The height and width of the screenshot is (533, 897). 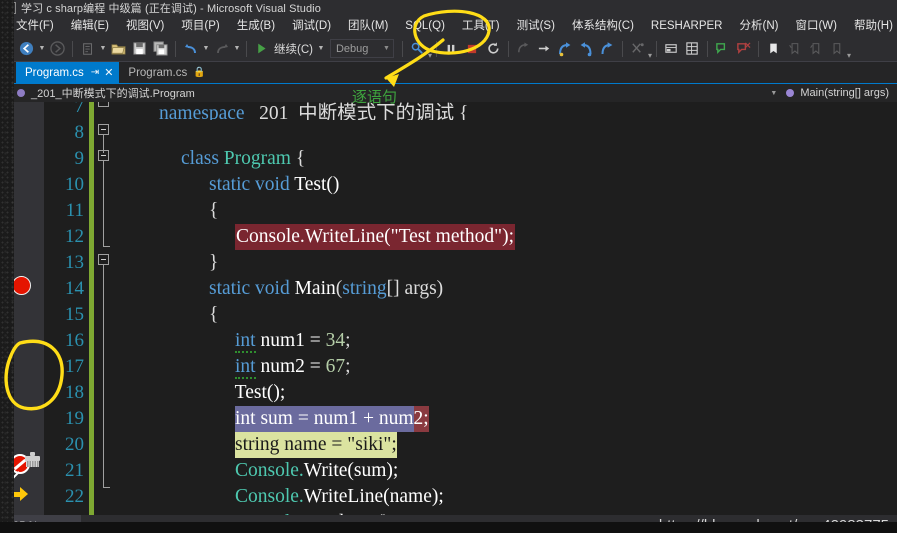 What do you see at coordinates (256, 26) in the screenshot?
I see `menu-item-build: 生成(B)` at bounding box center [256, 26].